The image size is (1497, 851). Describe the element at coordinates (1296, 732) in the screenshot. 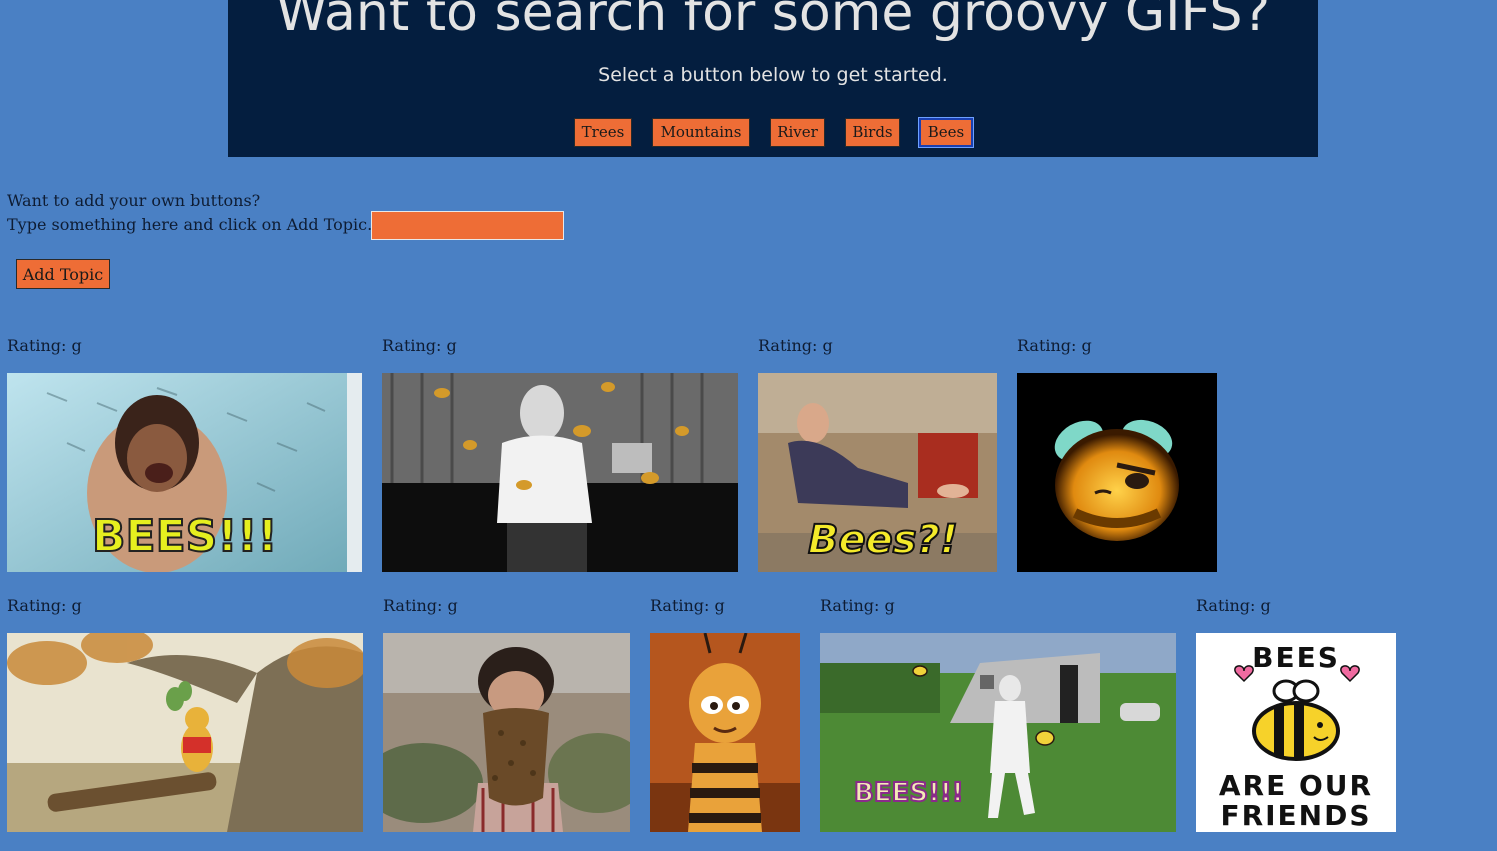

I see `gif-image-bees-are-our-friends-sticker: BEES ARE OUR FRIENDS` at that location.